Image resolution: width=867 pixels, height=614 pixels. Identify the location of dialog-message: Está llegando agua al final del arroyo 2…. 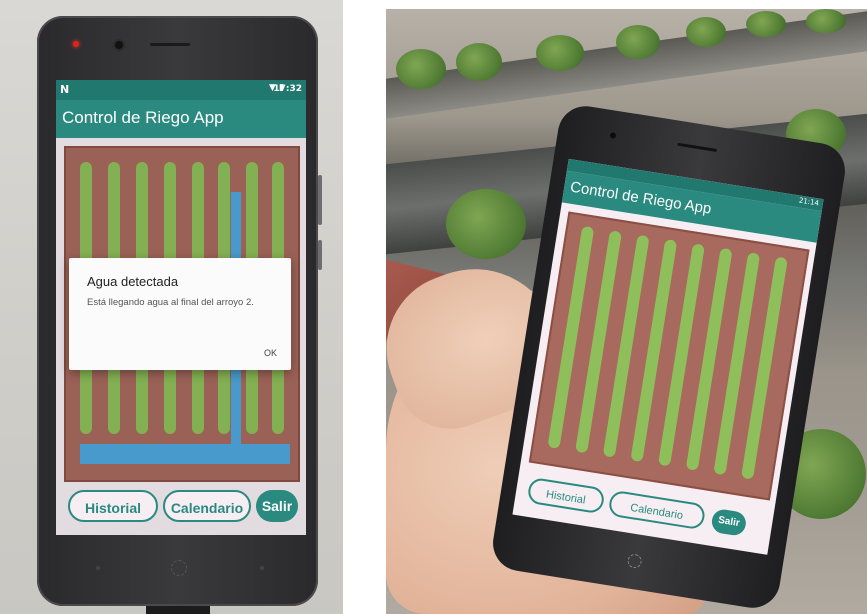
(170, 302).